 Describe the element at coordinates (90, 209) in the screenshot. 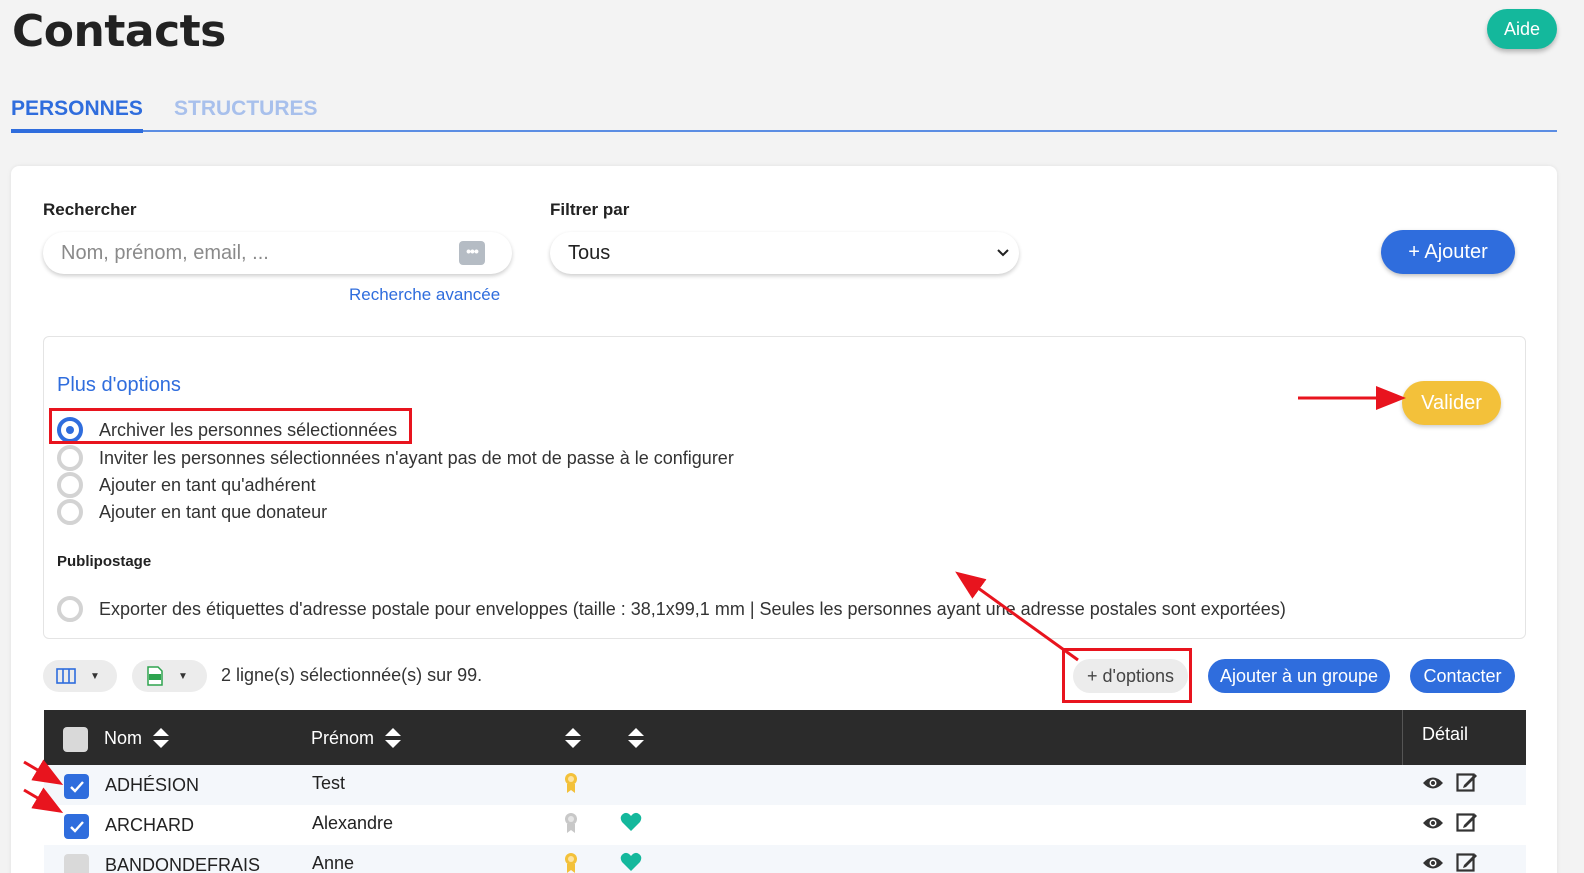

I see `search-label: Rechercher` at that location.